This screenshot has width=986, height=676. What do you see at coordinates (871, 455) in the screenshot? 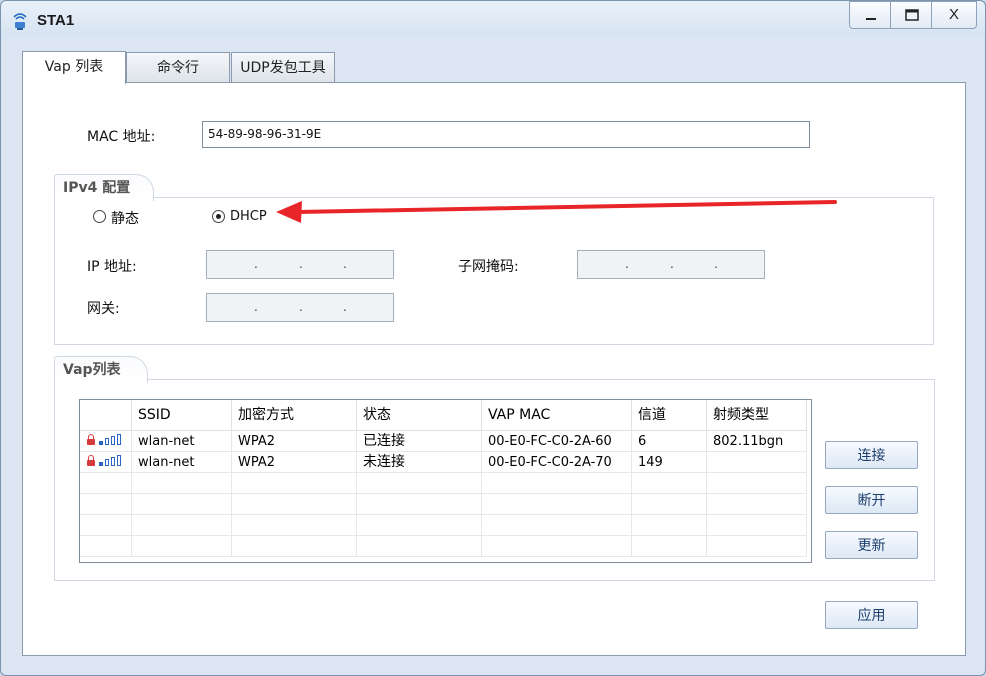
I see `connect-button: 连接` at bounding box center [871, 455].